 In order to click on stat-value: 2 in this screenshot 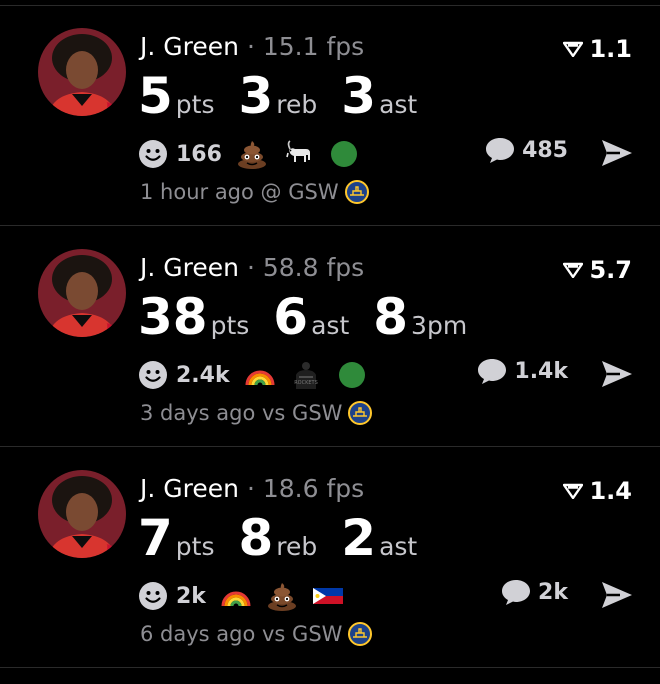, I will do `click(359, 538)`.